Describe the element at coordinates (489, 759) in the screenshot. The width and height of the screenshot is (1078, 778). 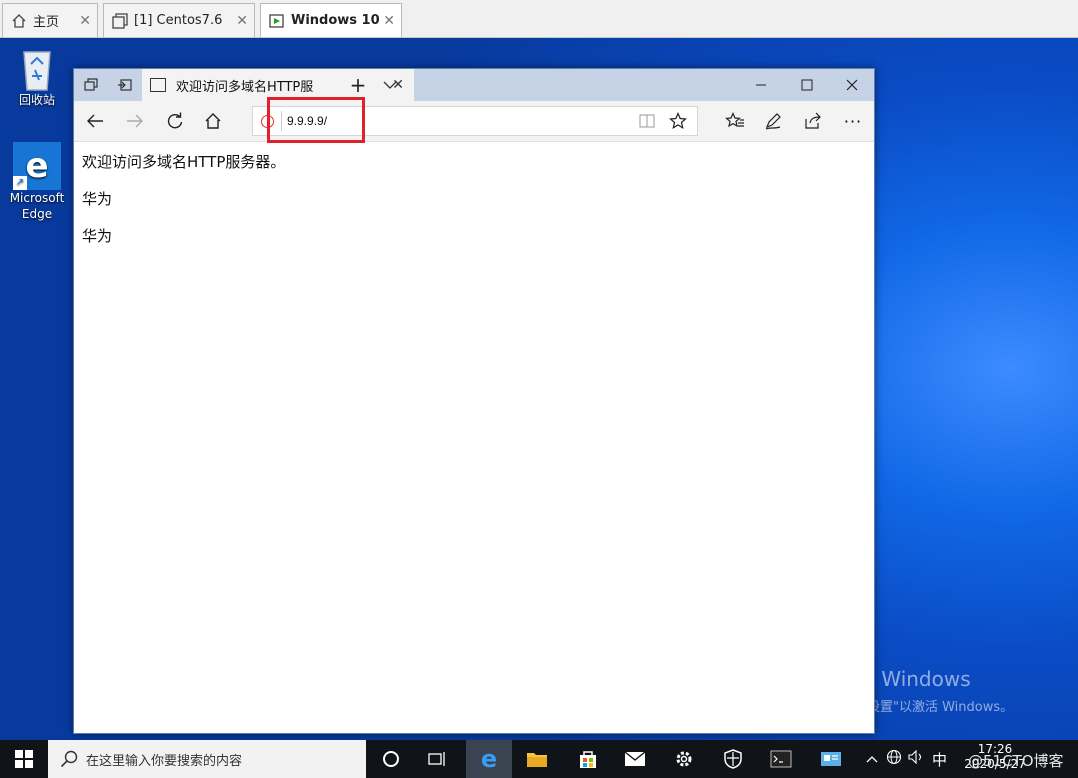
I see `taskbar-edge-icon: e` at that location.